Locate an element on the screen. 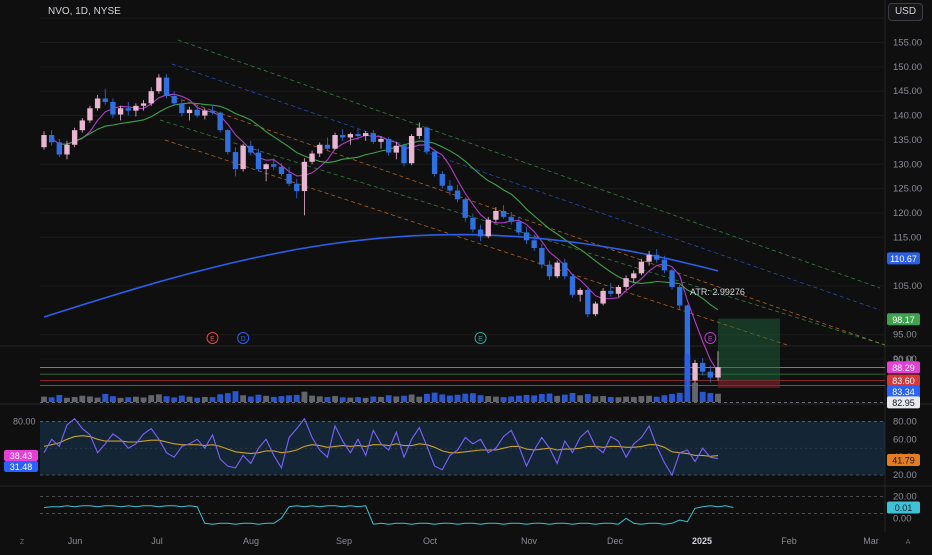 The width and height of the screenshot is (932, 555). osc-line is located at coordinates (388, 515).